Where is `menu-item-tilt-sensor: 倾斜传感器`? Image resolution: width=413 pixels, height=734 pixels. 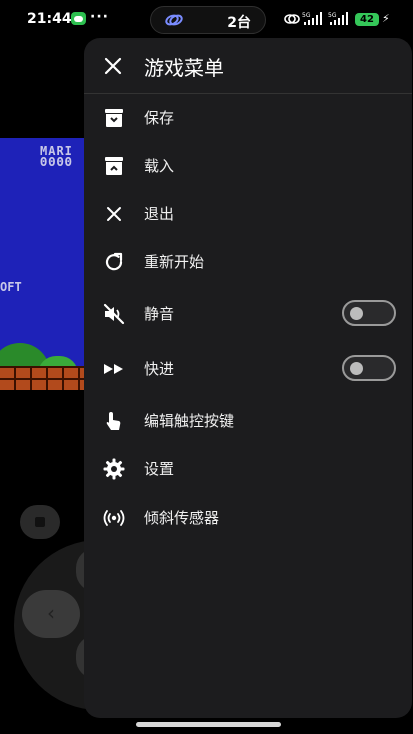
menu-item-tilt-sensor: 倾斜传感器 is located at coordinates (248, 518).